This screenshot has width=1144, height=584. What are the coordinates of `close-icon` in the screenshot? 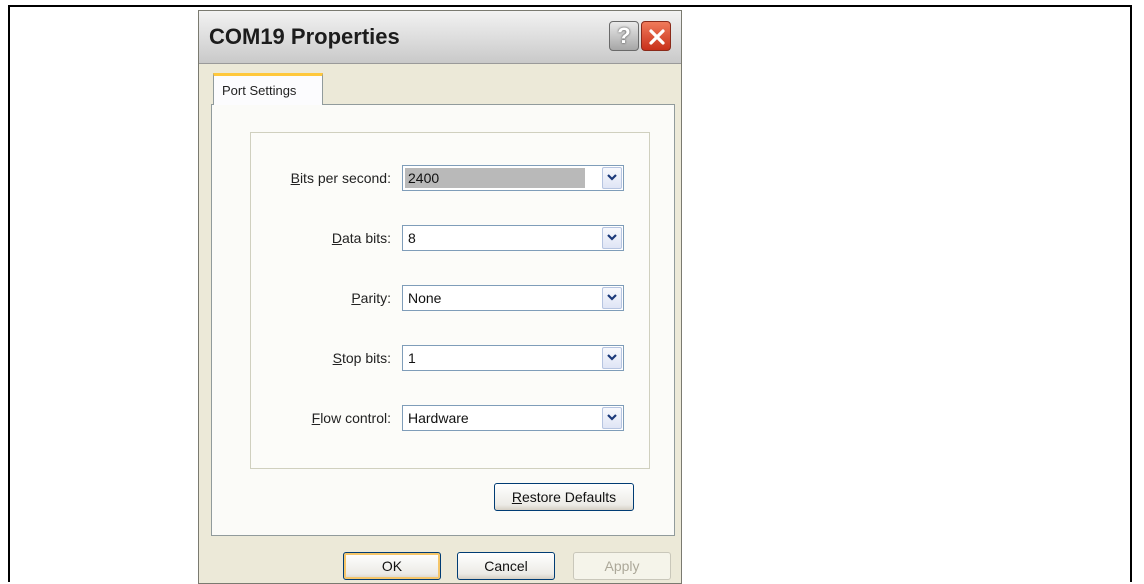 It's located at (657, 37).